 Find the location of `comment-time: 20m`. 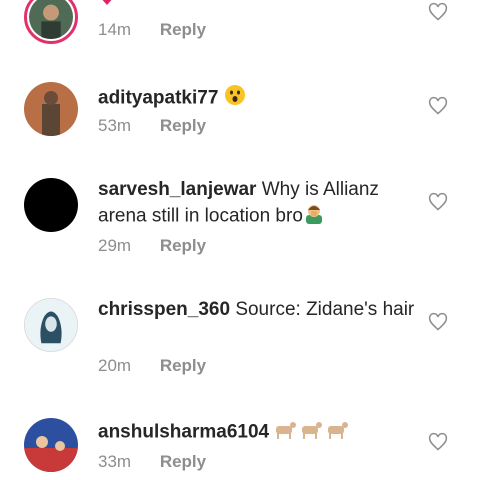

comment-time: 20m is located at coordinates (115, 365).